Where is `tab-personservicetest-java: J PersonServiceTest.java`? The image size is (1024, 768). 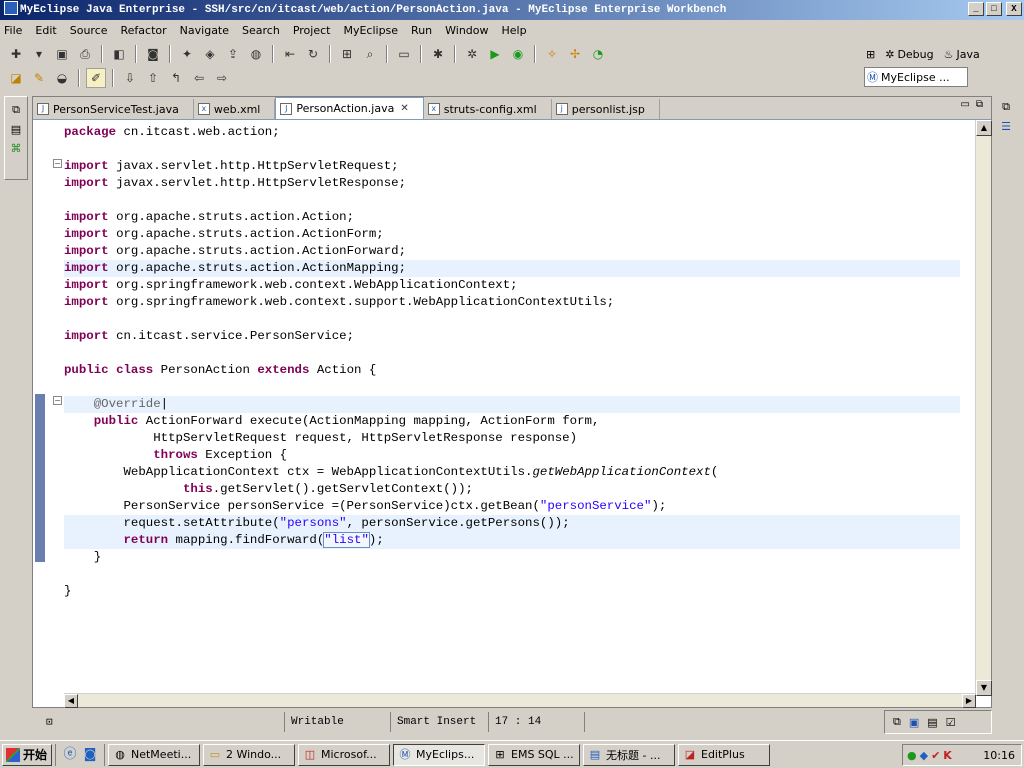
tab-personservicetest-java: J PersonServiceTest.java is located at coordinates (113, 109).